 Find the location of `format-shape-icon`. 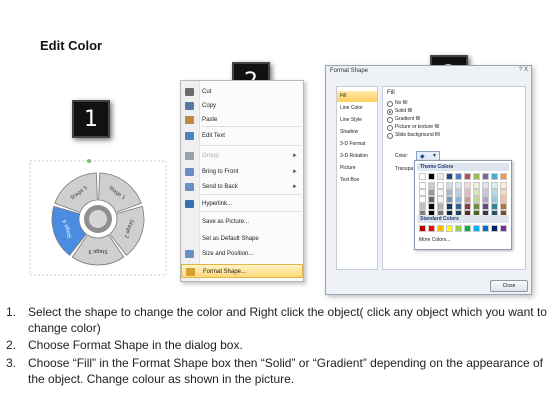

format-shape-icon is located at coordinates (190, 272).